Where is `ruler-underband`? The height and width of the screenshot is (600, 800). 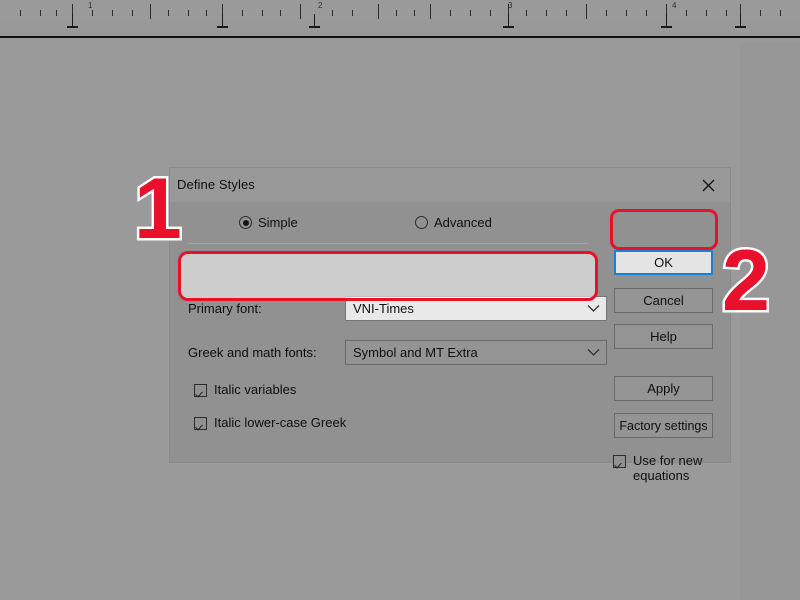
ruler-underband is located at coordinates (400, 40).